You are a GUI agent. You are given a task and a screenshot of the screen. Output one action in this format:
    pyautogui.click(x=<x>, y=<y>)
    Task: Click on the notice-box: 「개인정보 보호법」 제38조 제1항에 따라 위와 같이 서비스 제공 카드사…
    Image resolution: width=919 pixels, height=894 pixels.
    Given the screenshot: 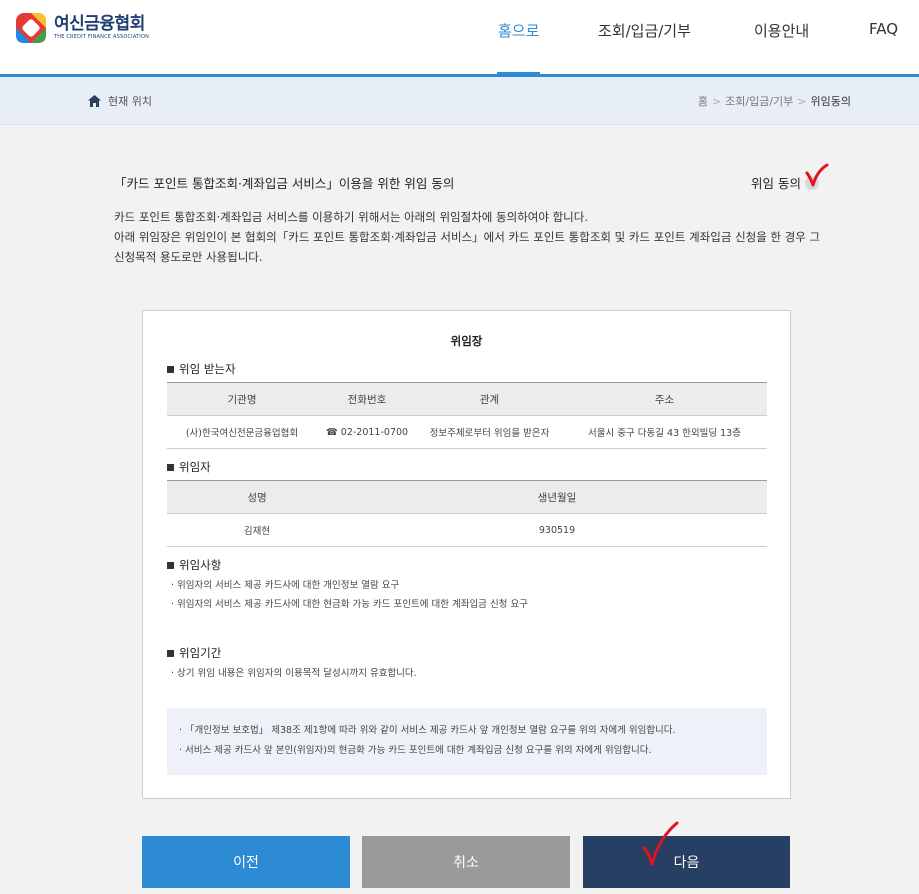 What is the action you would take?
    pyautogui.click(x=467, y=741)
    